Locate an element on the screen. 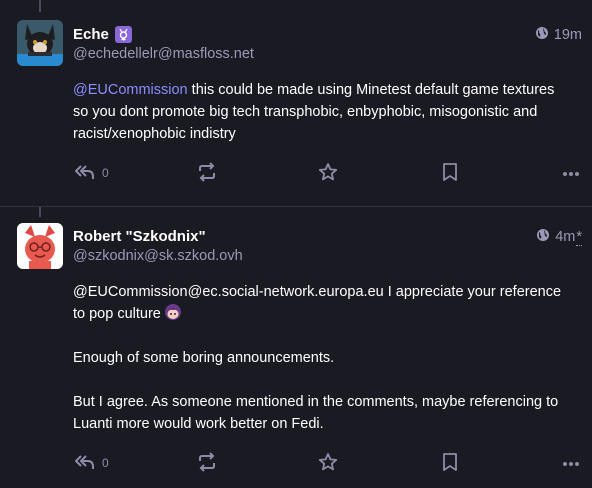 The image size is (592, 488). timestamp-row: 4m * is located at coordinates (559, 237).